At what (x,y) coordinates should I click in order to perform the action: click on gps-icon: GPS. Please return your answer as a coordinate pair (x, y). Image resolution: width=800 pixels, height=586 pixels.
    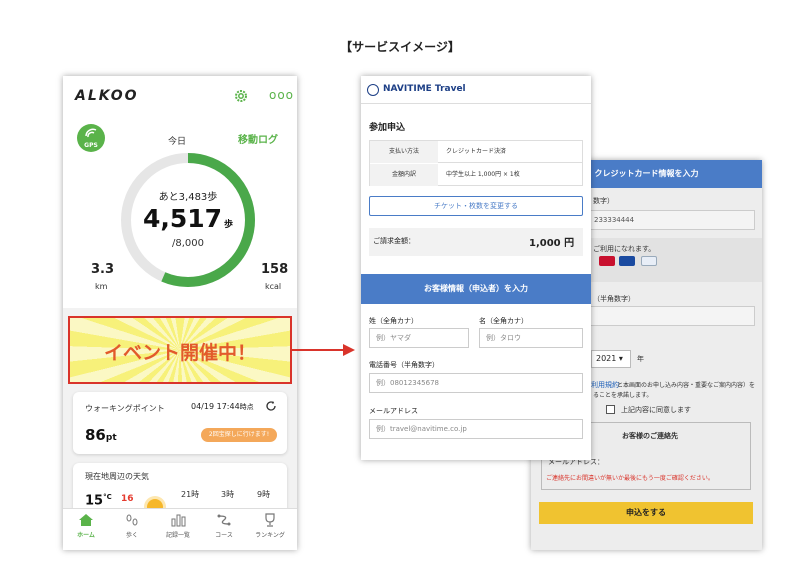
    Looking at the image, I should click on (91, 138).